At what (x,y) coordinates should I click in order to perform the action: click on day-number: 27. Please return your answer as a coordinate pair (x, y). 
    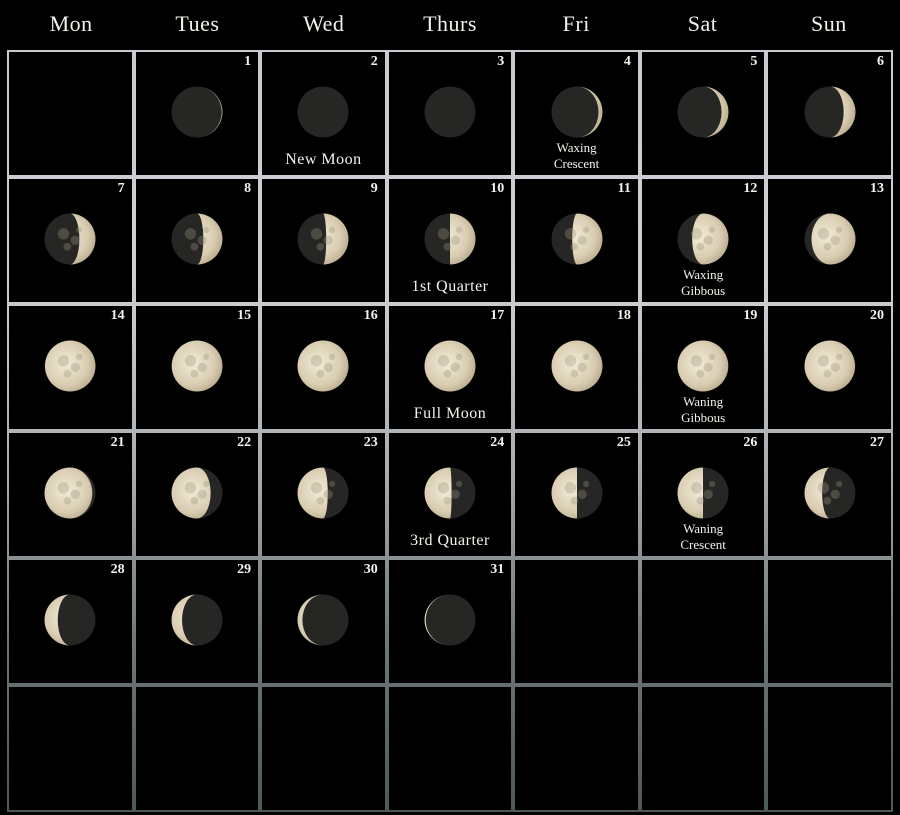
    Looking at the image, I should click on (876, 442).